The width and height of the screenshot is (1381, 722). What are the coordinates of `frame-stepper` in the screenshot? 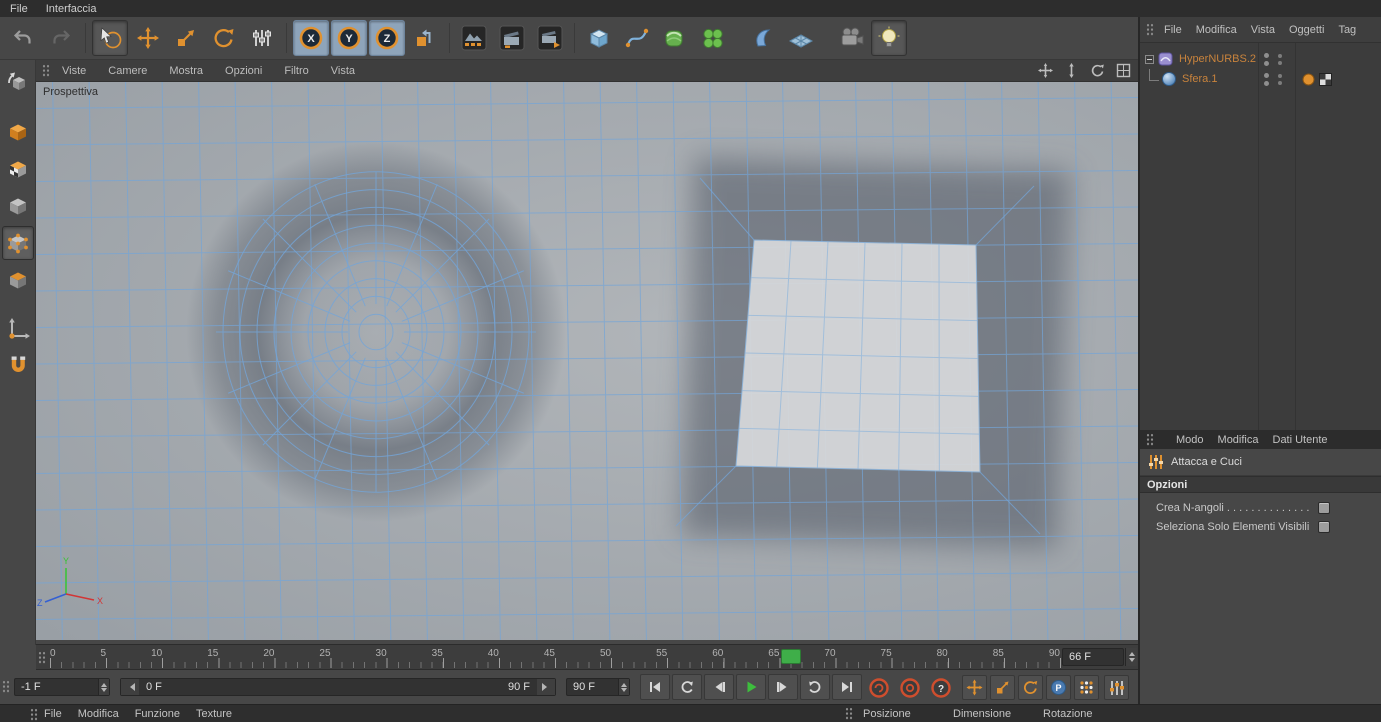 It's located at (1131, 657).